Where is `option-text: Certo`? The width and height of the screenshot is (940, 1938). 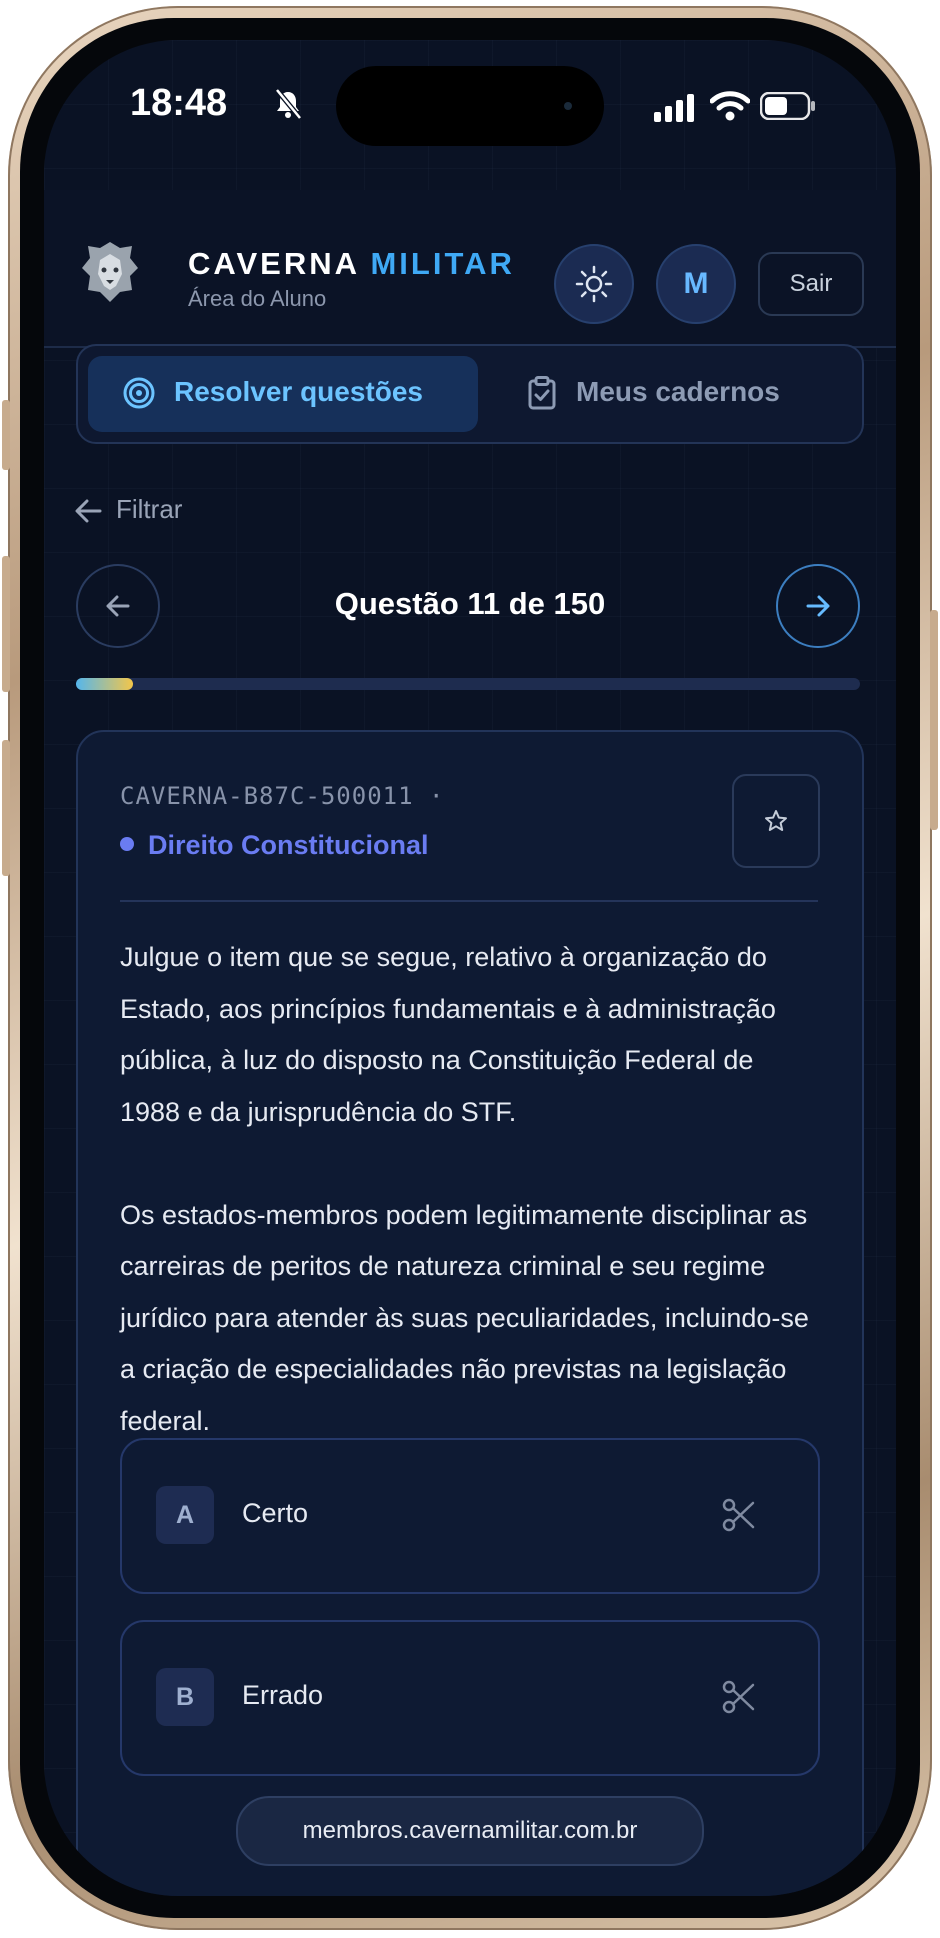
option-text: Certo is located at coordinates (275, 1513).